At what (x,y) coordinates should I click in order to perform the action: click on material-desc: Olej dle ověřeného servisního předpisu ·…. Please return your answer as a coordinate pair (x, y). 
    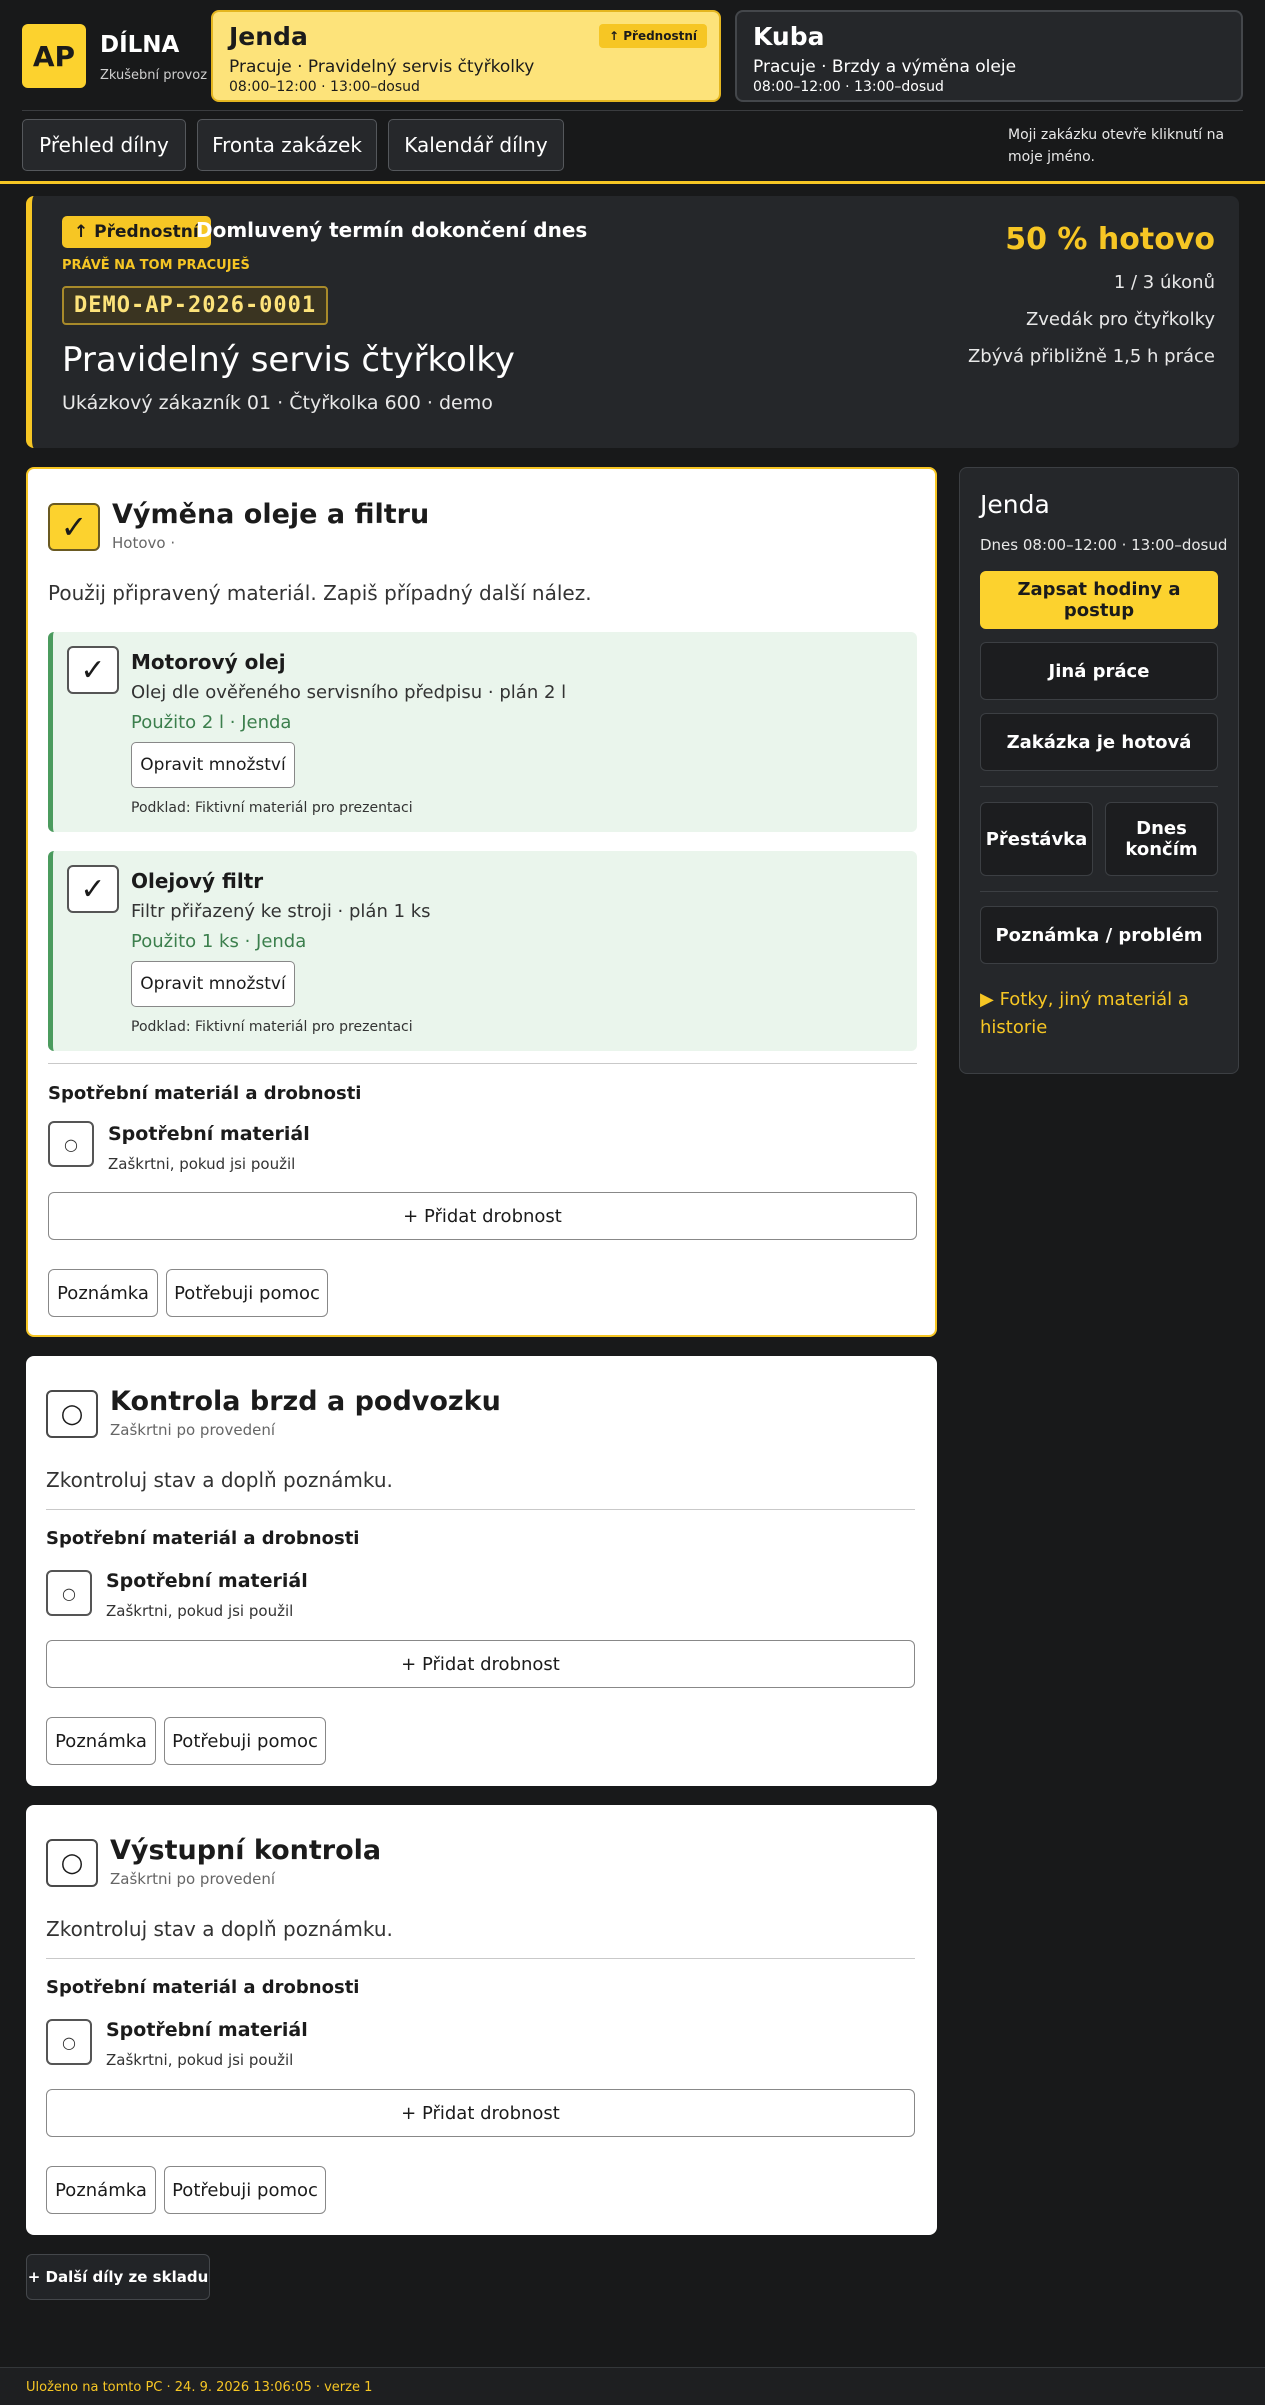
    Looking at the image, I should click on (349, 692).